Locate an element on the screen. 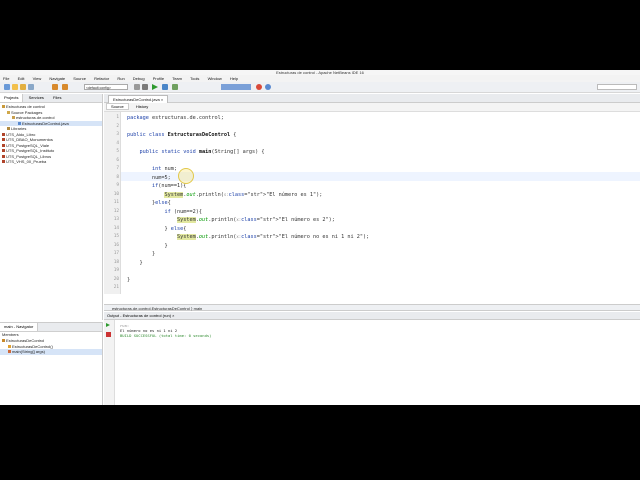 Image resolution: width=640 pixels, height=480 pixels. code-line: }else{ is located at coordinates (149, 203).